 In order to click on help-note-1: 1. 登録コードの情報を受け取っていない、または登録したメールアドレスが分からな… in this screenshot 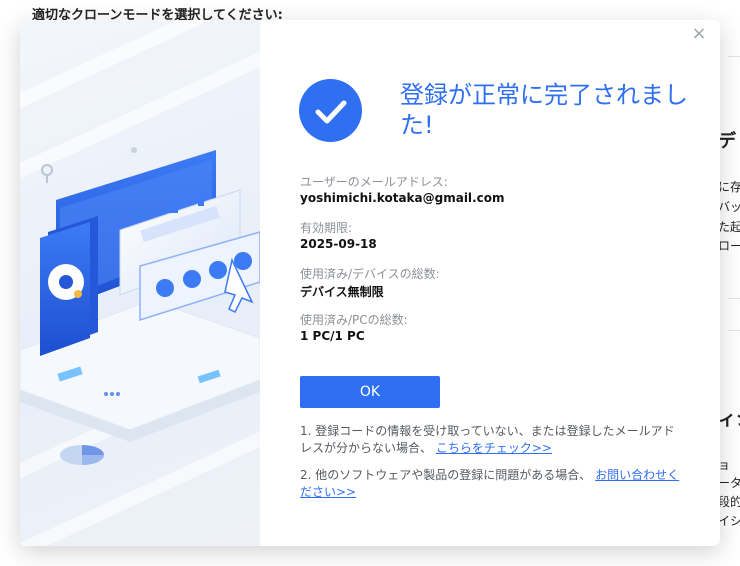, I will do `click(490, 440)`.